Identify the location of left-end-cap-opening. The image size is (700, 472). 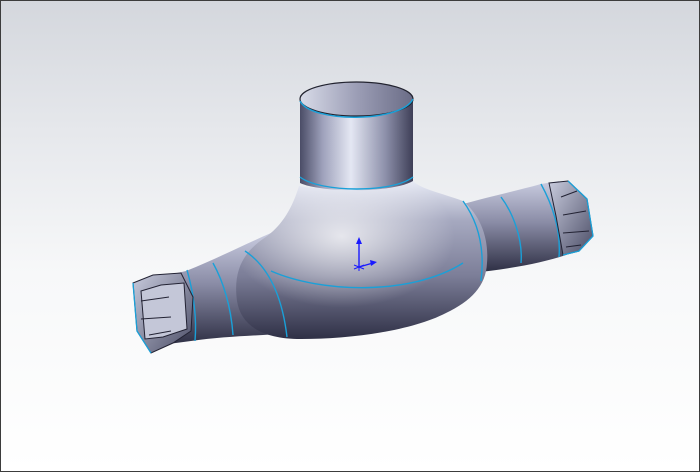
(164, 311).